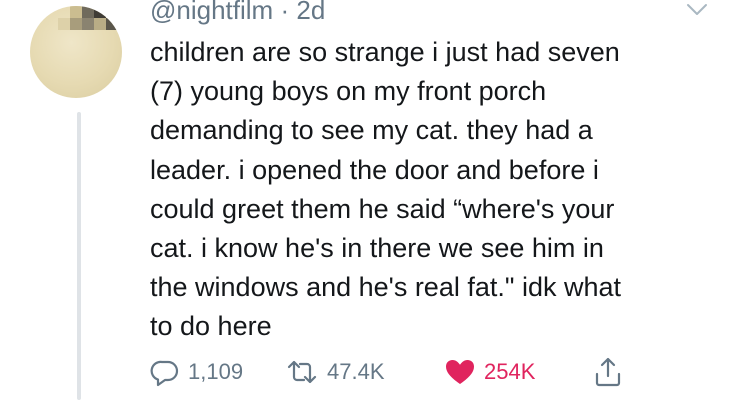 Image resolution: width=740 pixels, height=400 pixels. What do you see at coordinates (371, 130) in the screenshot?
I see `tweet-text-line: demanding to see my cat. they had a` at bounding box center [371, 130].